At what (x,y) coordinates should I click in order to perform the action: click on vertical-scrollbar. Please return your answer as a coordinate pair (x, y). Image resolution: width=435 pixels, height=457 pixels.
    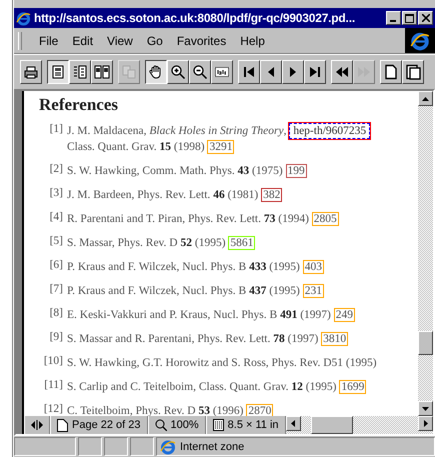
    Looking at the image, I should click on (425, 253).